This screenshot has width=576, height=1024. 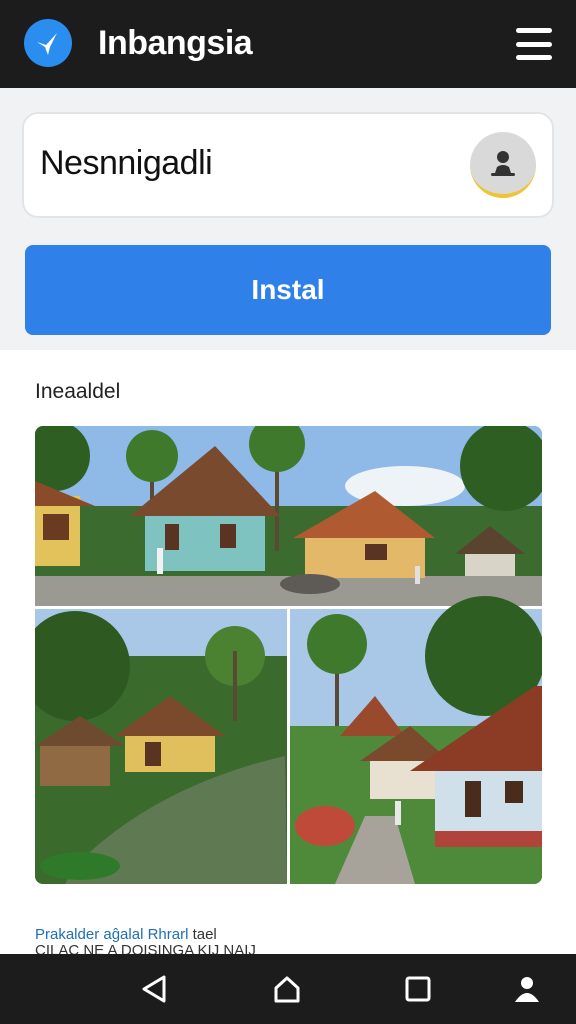 What do you see at coordinates (161, 746) in the screenshot?
I see `gallery-image-bottom-left` at bounding box center [161, 746].